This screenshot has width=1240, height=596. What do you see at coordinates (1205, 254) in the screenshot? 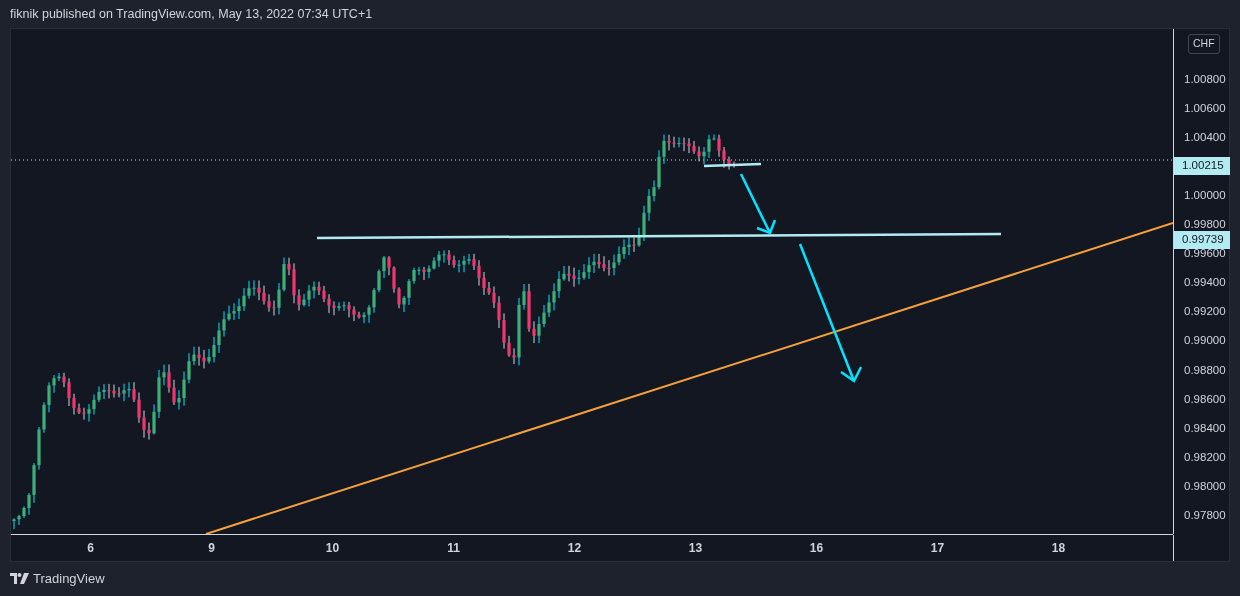
I see `price-label: 0.99600` at bounding box center [1205, 254].